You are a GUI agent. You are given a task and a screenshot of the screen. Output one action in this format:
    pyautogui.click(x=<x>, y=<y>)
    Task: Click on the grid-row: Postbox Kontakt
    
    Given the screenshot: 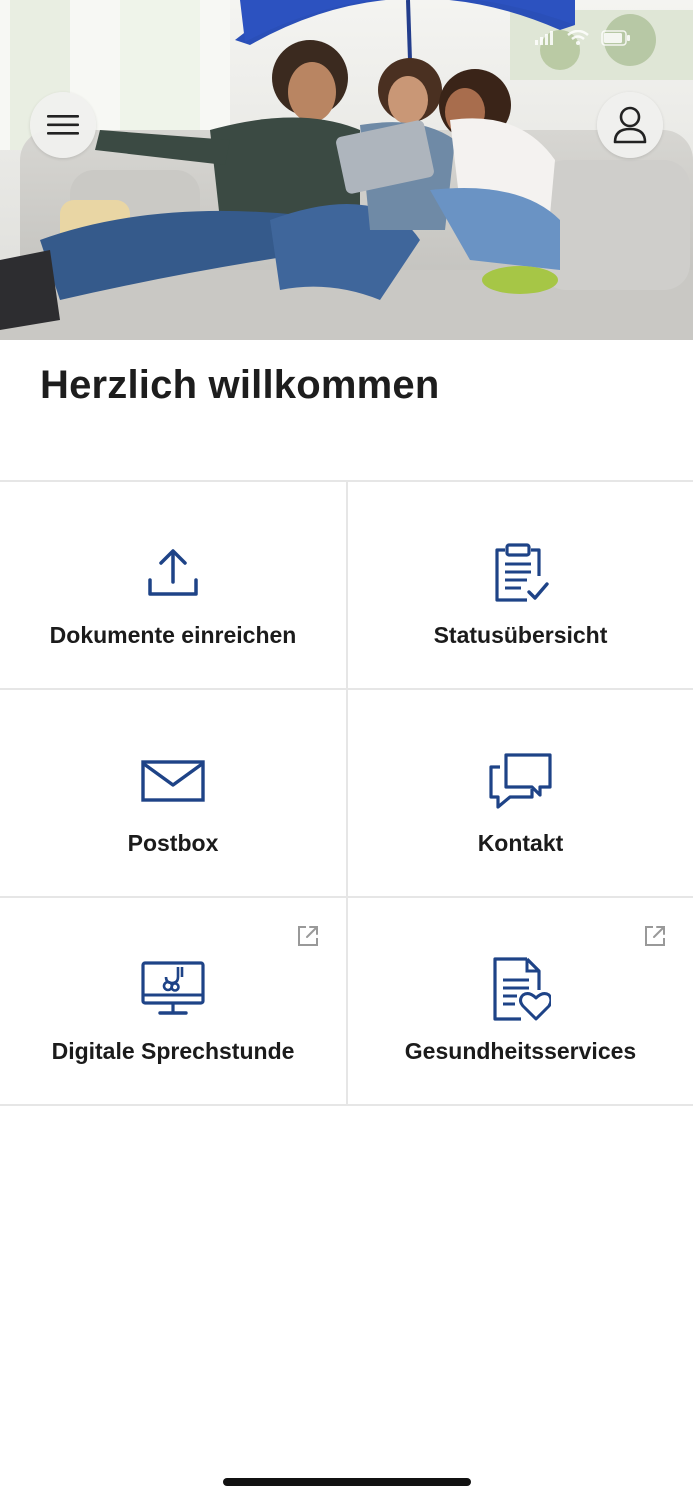 What is the action you would take?
    pyautogui.click(x=346, y=794)
    